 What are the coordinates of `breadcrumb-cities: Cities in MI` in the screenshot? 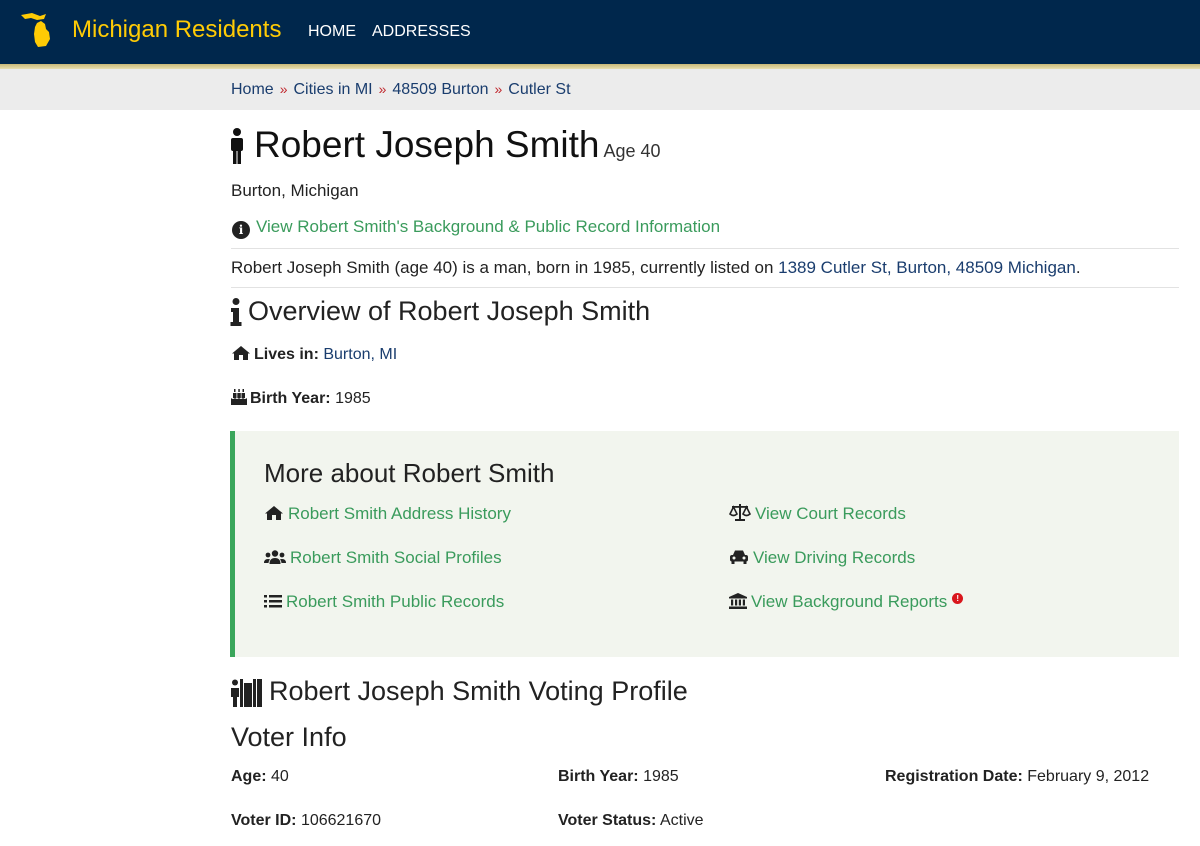 It's located at (332, 89).